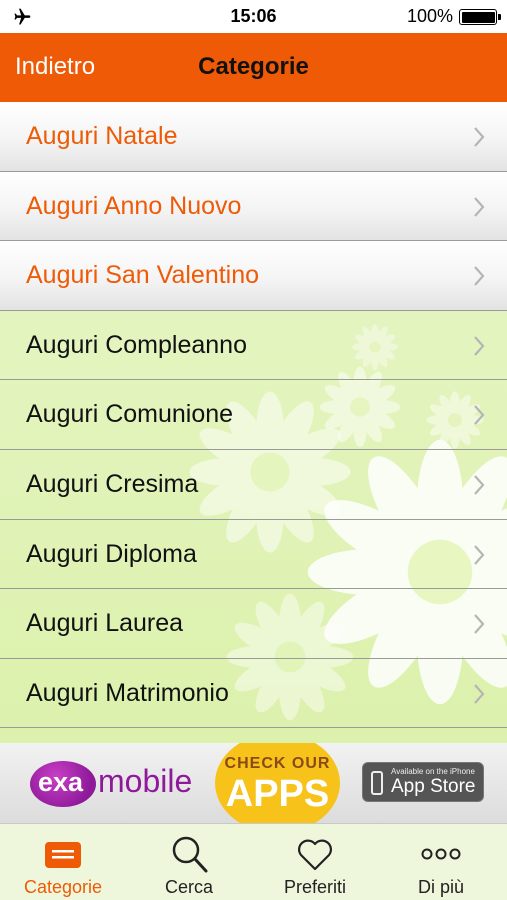 The height and width of the screenshot is (900, 507). I want to click on status-bar: 15:06 100%, so click(253, 16).